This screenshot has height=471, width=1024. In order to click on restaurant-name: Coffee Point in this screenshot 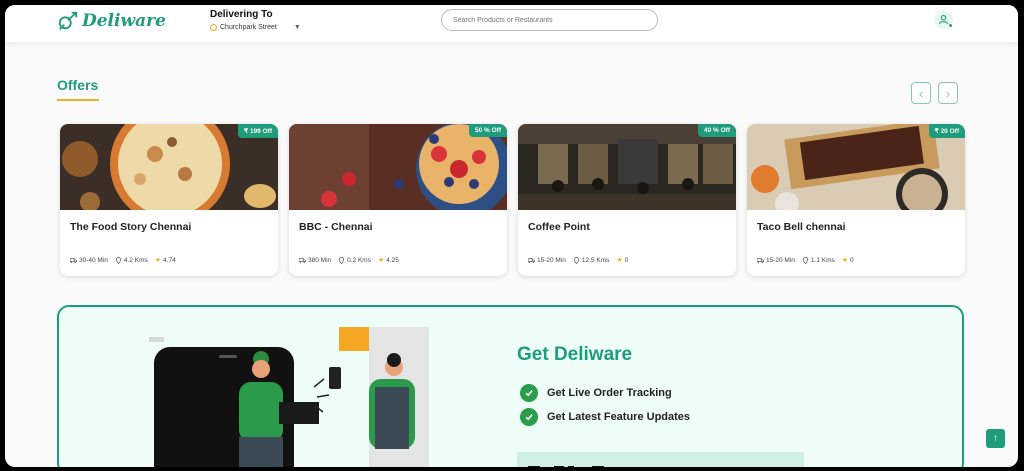, I will do `click(559, 227)`.